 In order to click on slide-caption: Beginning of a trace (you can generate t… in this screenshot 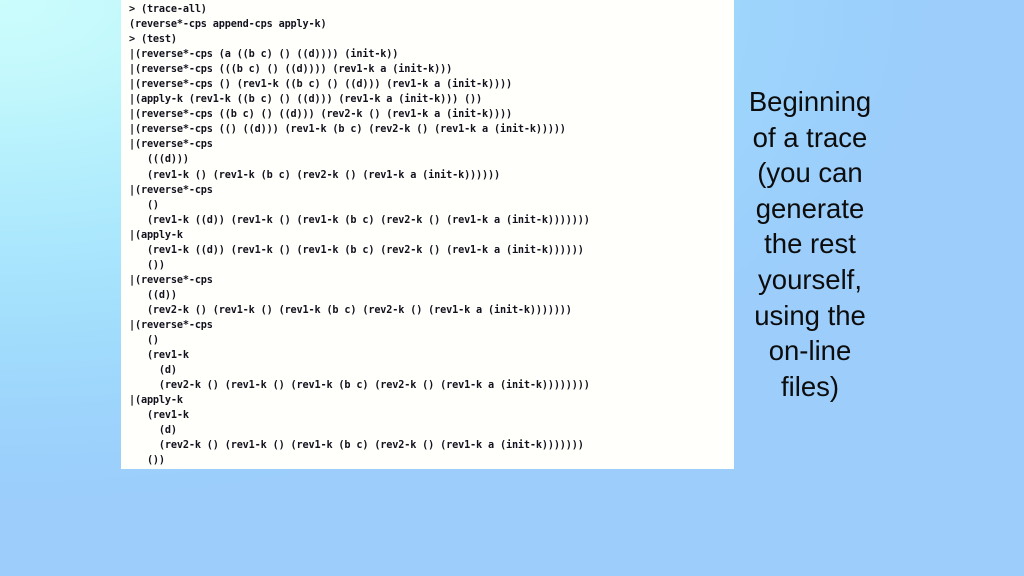, I will do `click(810, 244)`.